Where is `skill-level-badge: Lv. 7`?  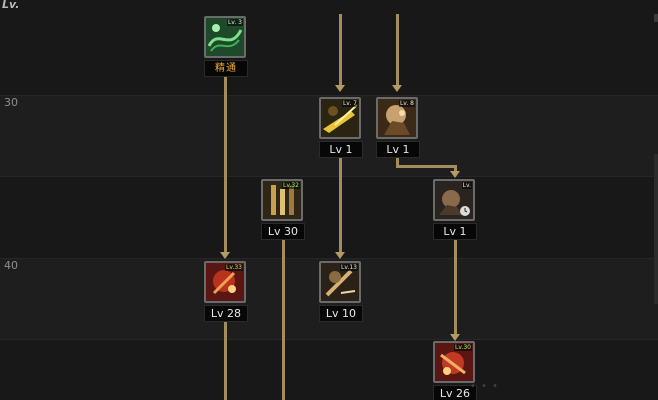 skill-level-badge: Lv. 7 is located at coordinates (349, 103).